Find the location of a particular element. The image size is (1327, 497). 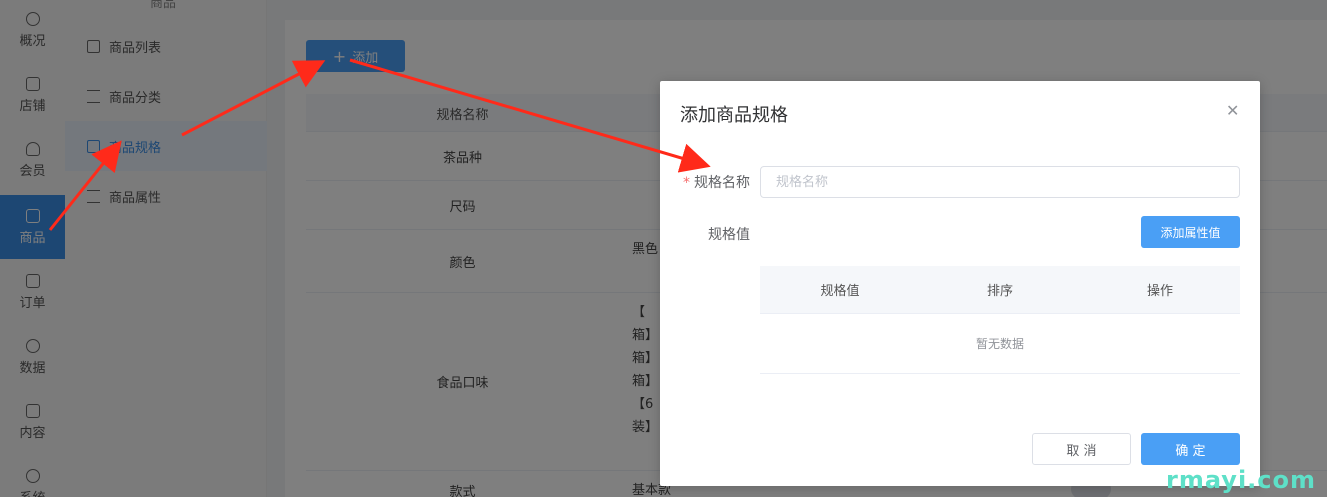

confirm-button: 确 定 is located at coordinates (1190, 449).